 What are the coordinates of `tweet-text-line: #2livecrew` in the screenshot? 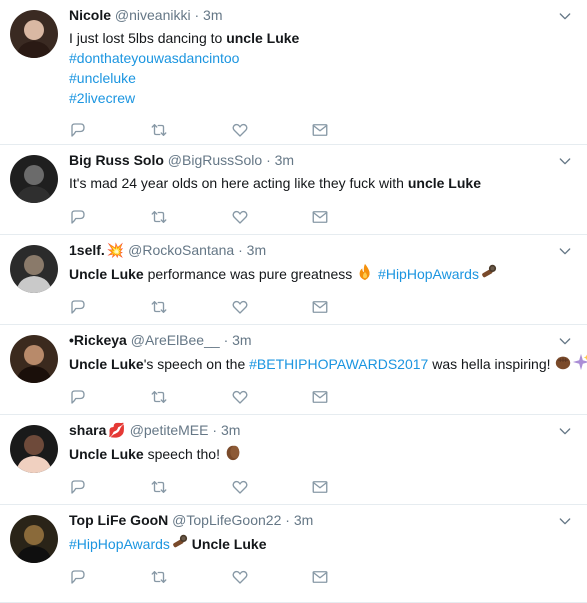 It's located at (319, 98).